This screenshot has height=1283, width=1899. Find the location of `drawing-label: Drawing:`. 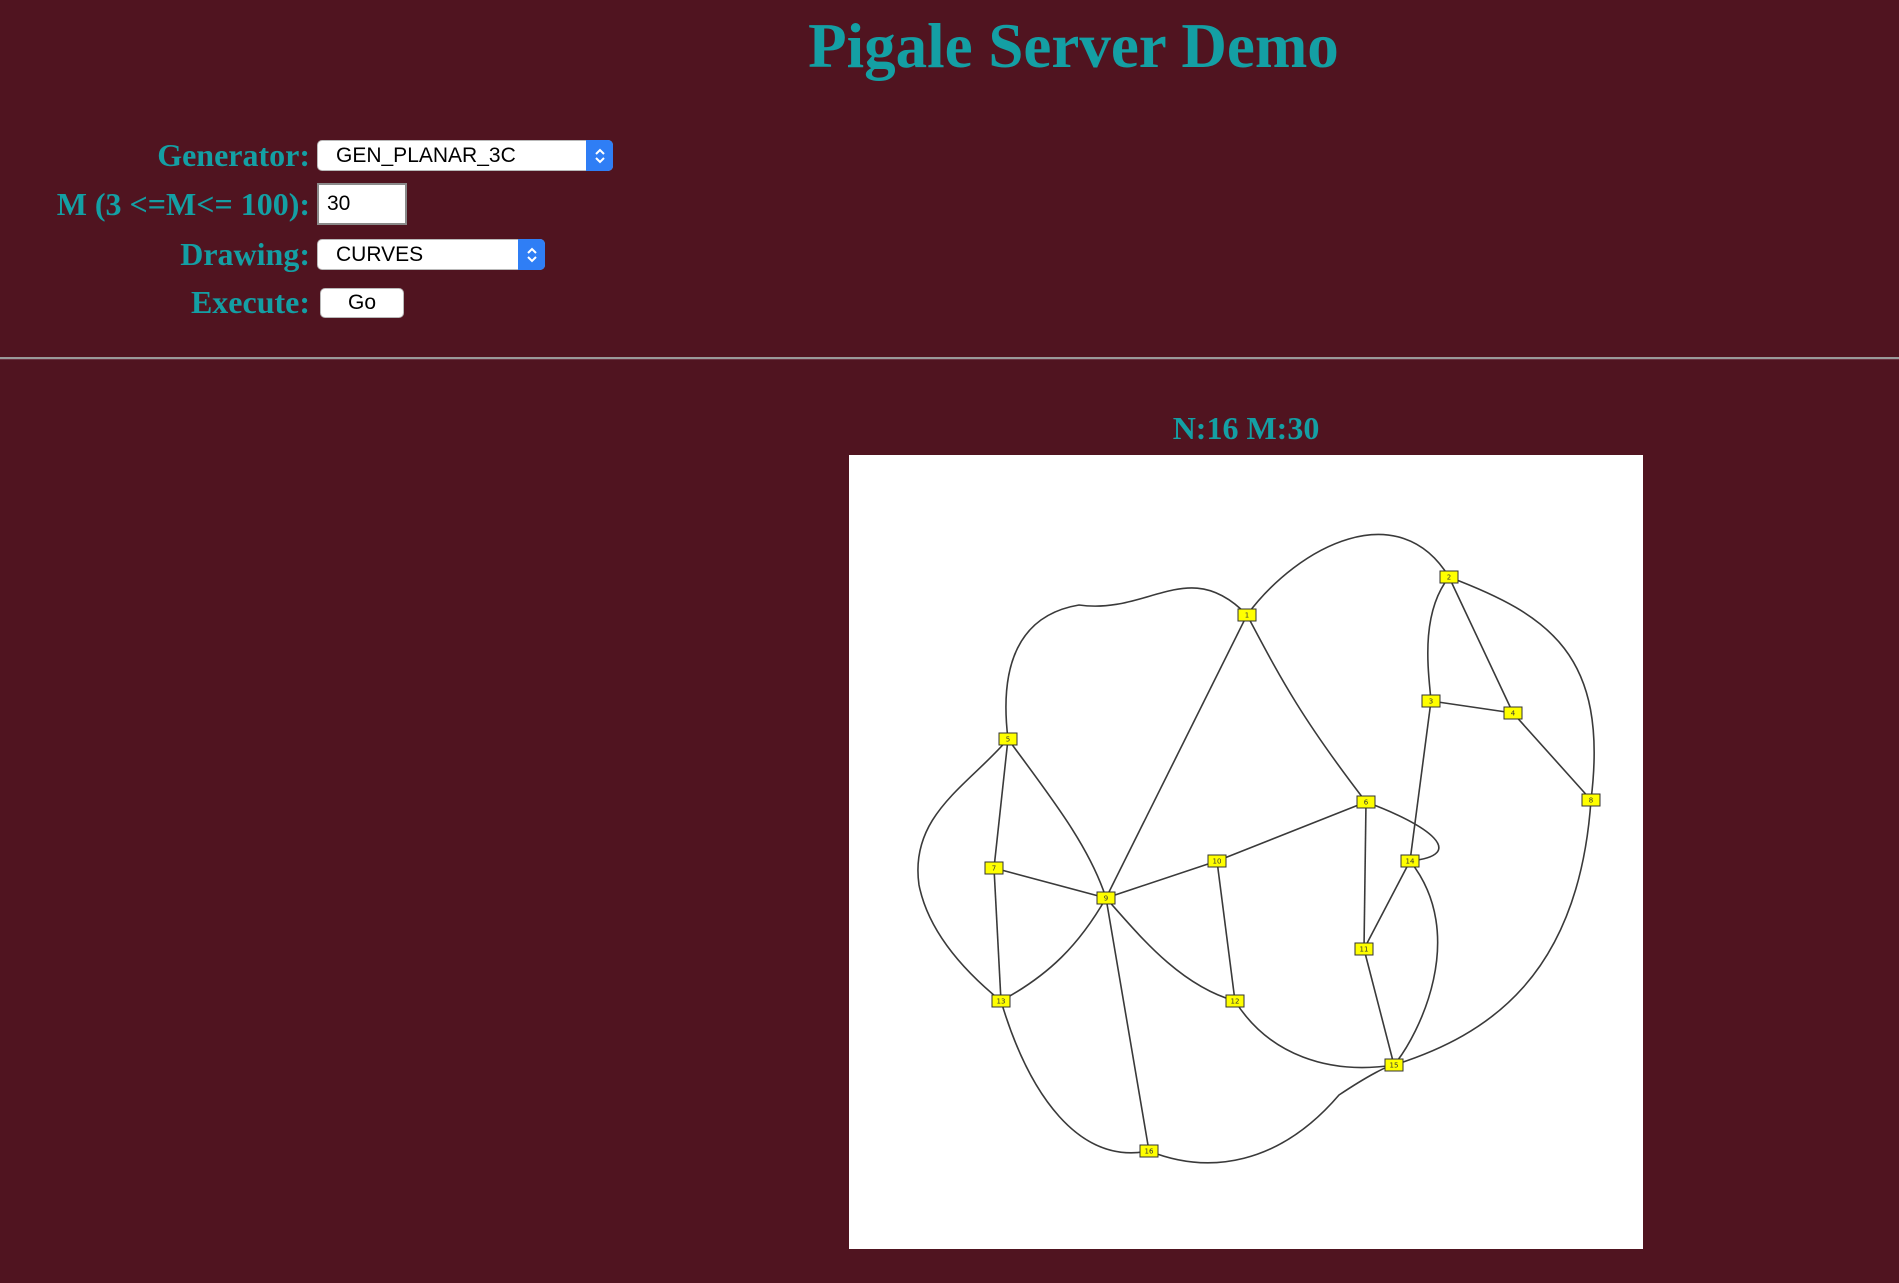

drawing-label: Drawing: is located at coordinates (245, 254).